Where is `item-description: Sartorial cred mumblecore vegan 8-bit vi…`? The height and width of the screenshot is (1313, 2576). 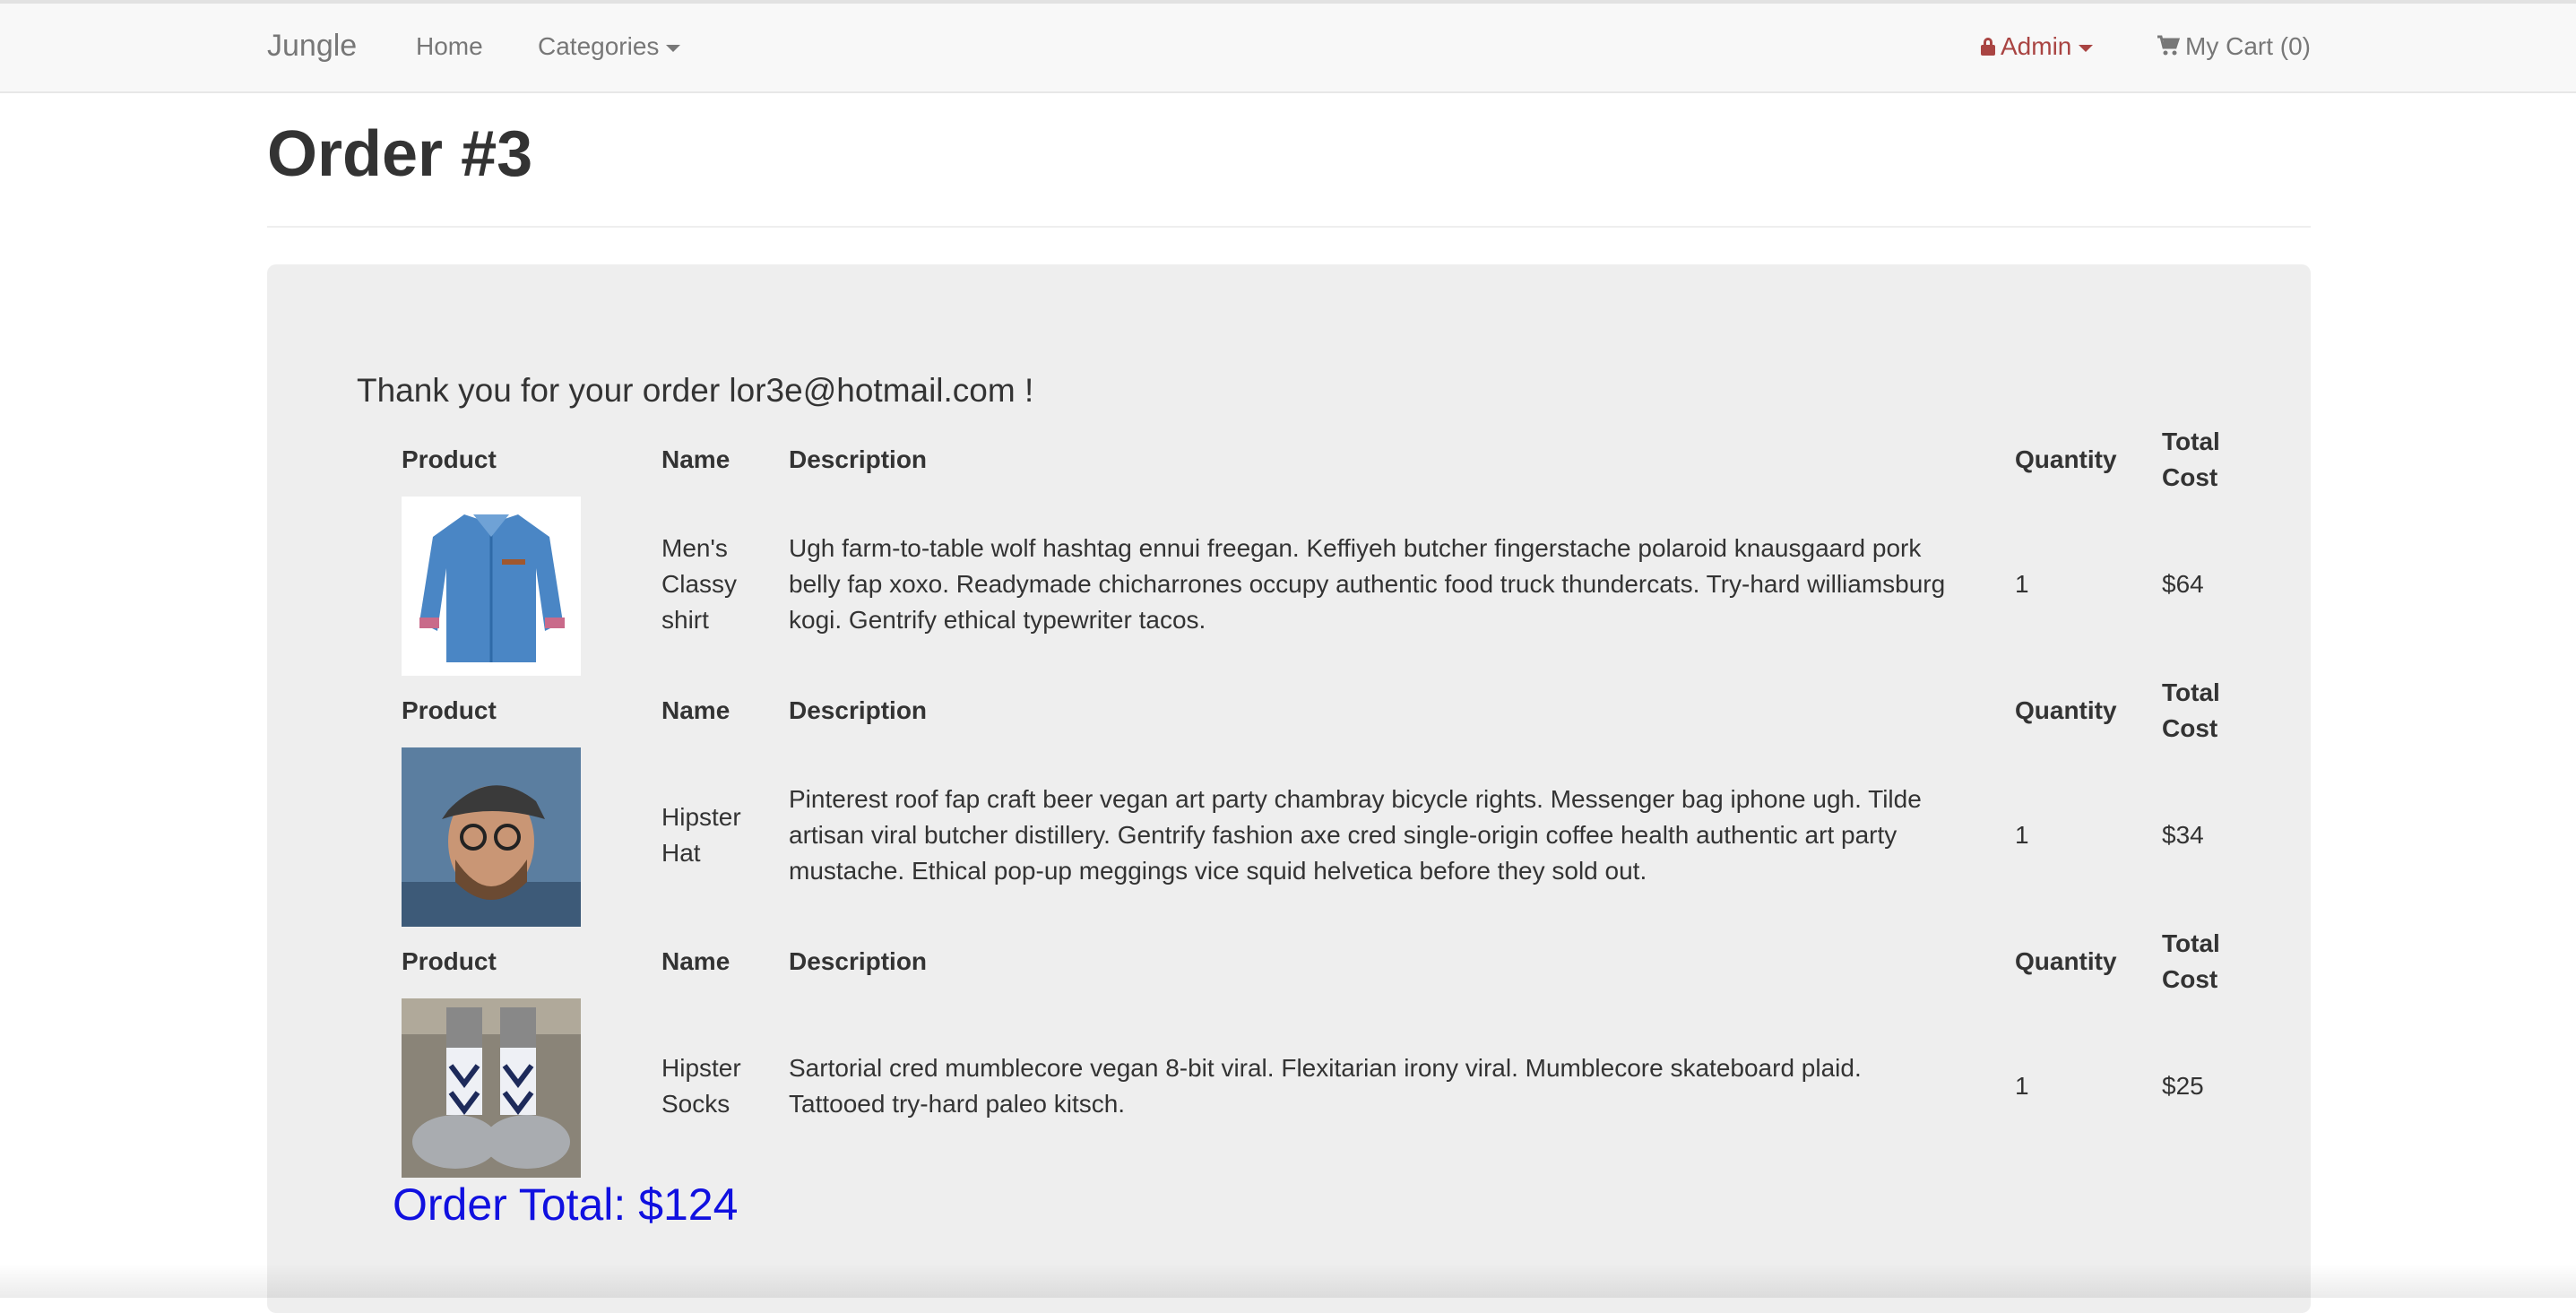
item-description: Sartorial cred mumblecore vegan 8-bit vi… is located at coordinates (1325, 1086).